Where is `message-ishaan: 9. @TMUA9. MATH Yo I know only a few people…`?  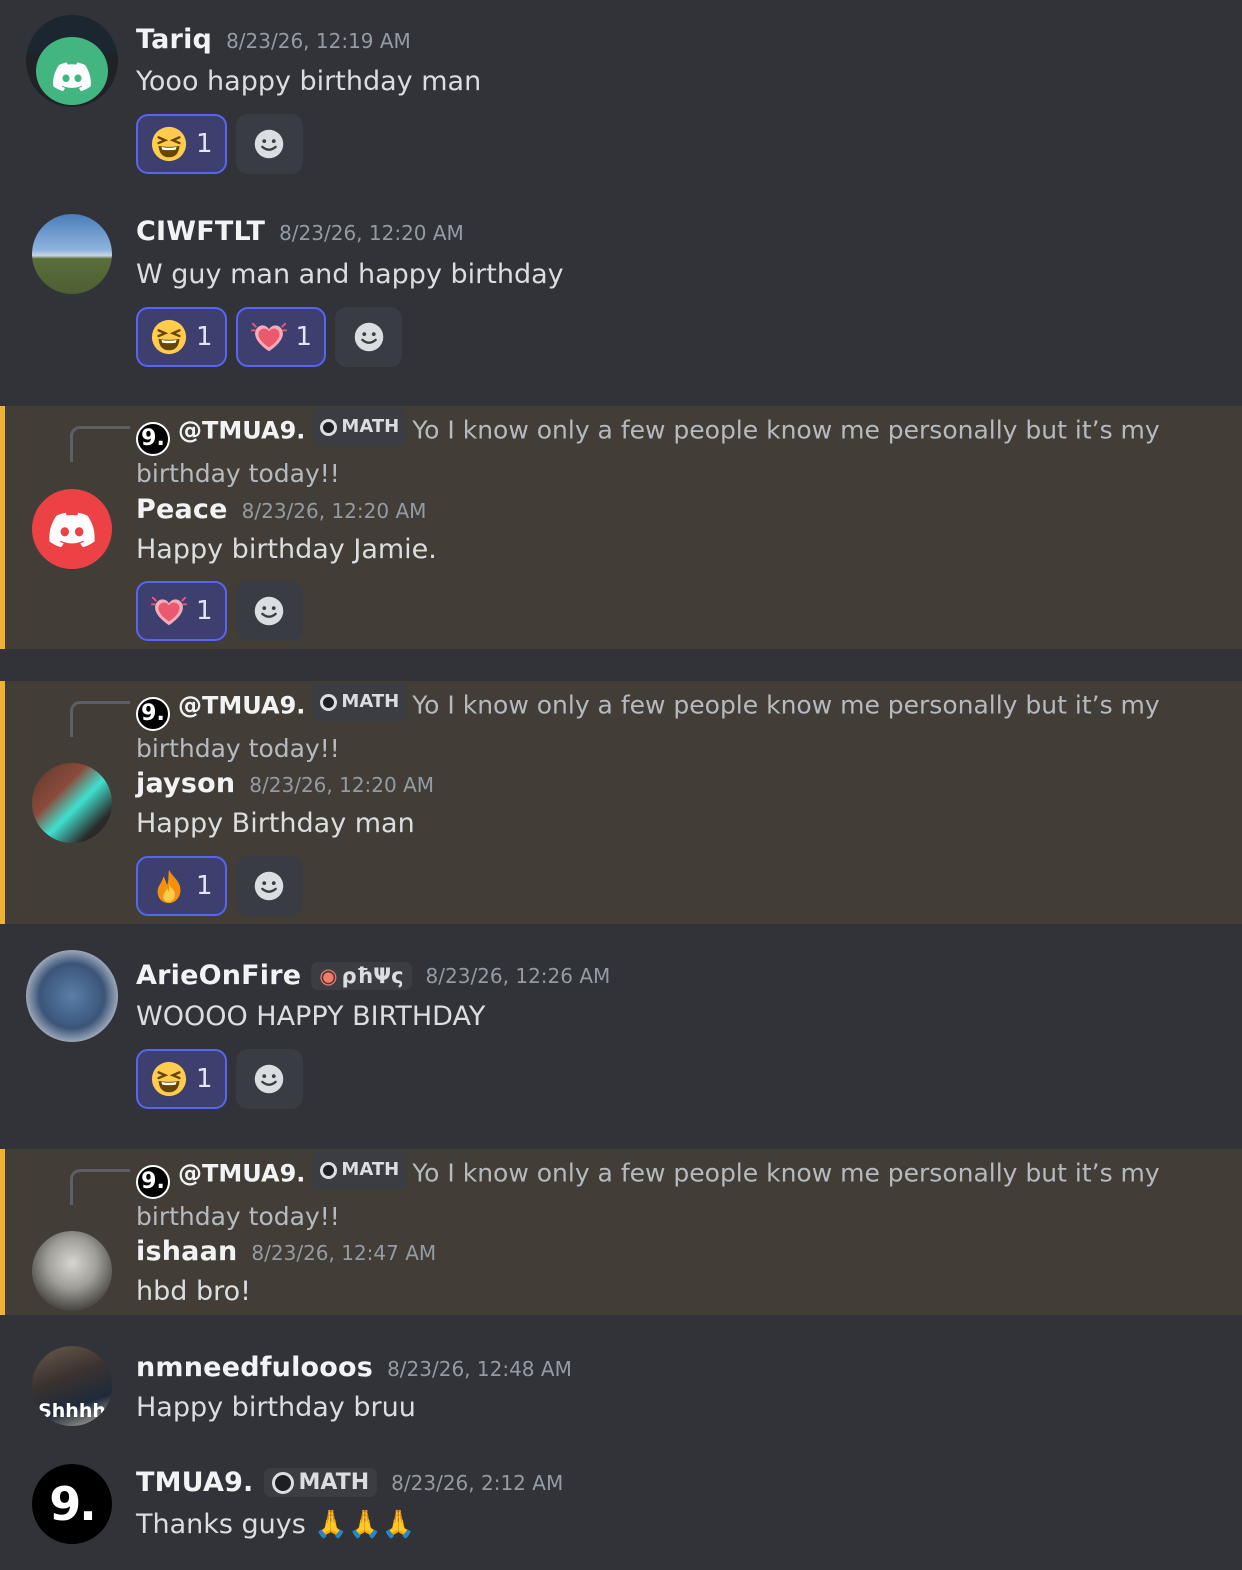 message-ishaan: 9. @TMUA9. MATH Yo I know only a few people… is located at coordinates (621, 1232).